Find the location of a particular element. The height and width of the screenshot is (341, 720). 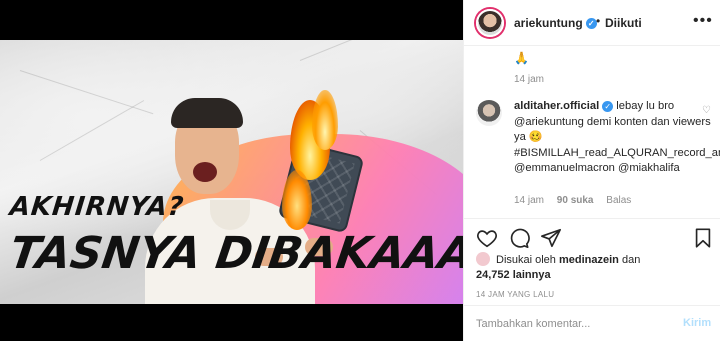

author-username: ariekuntung ✓ is located at coordinates (555, 23).